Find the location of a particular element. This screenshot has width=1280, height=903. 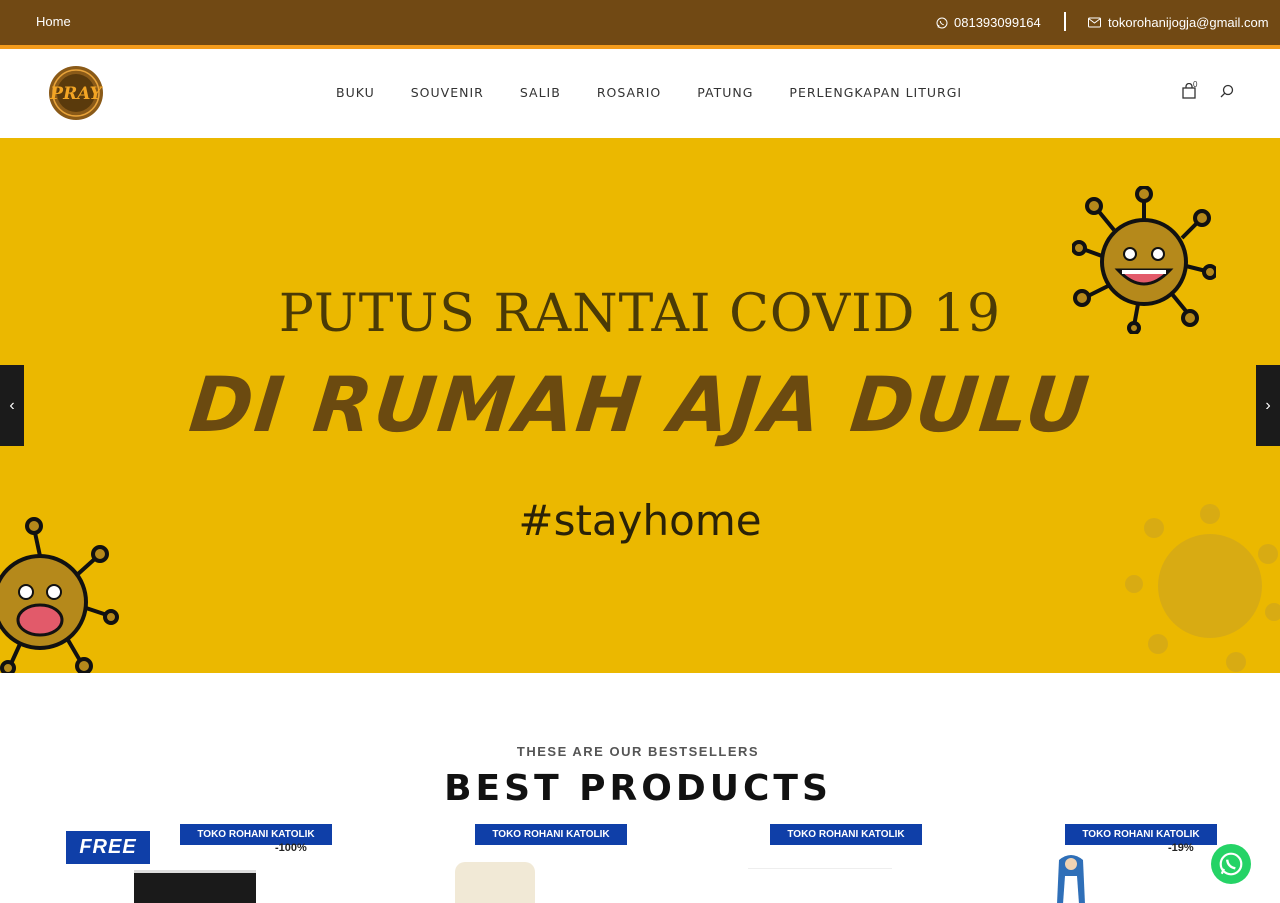

whatsapp-chat-button is located at coordinates (1231, 864).